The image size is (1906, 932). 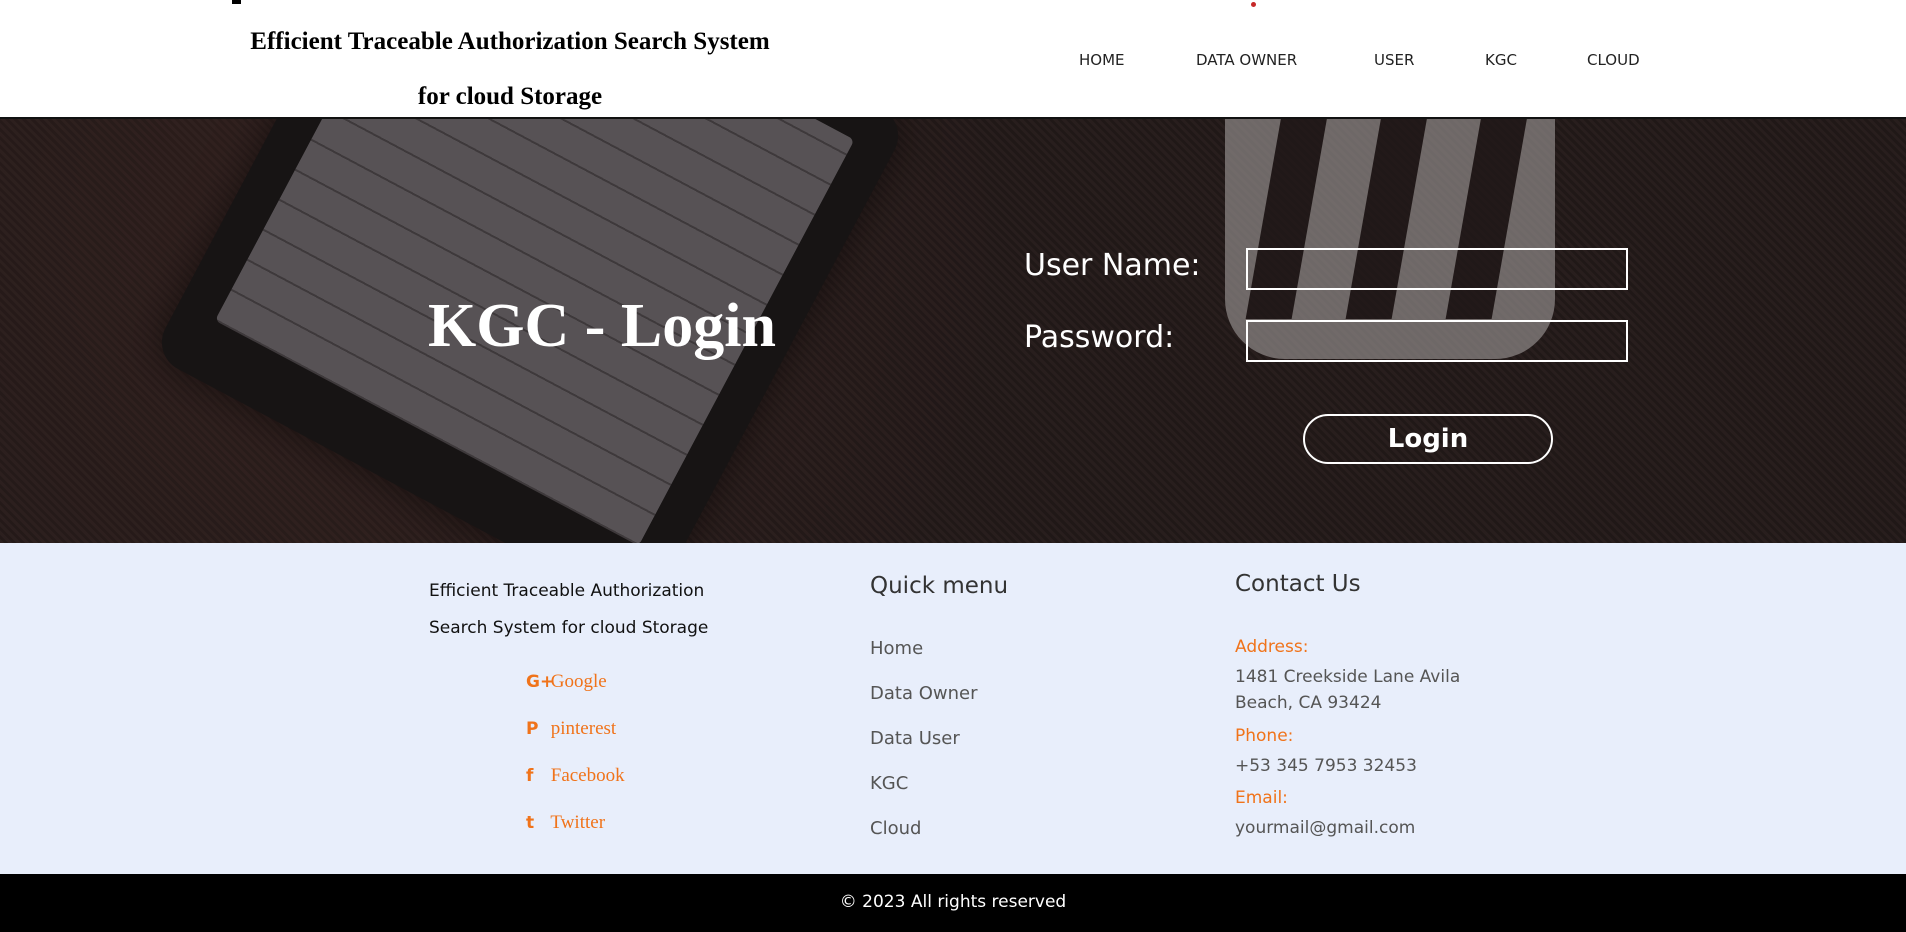 What do you see at coordinates (578, 681) in the screenshot?
I see `social-label: Google` at bounding box center [578, 681].